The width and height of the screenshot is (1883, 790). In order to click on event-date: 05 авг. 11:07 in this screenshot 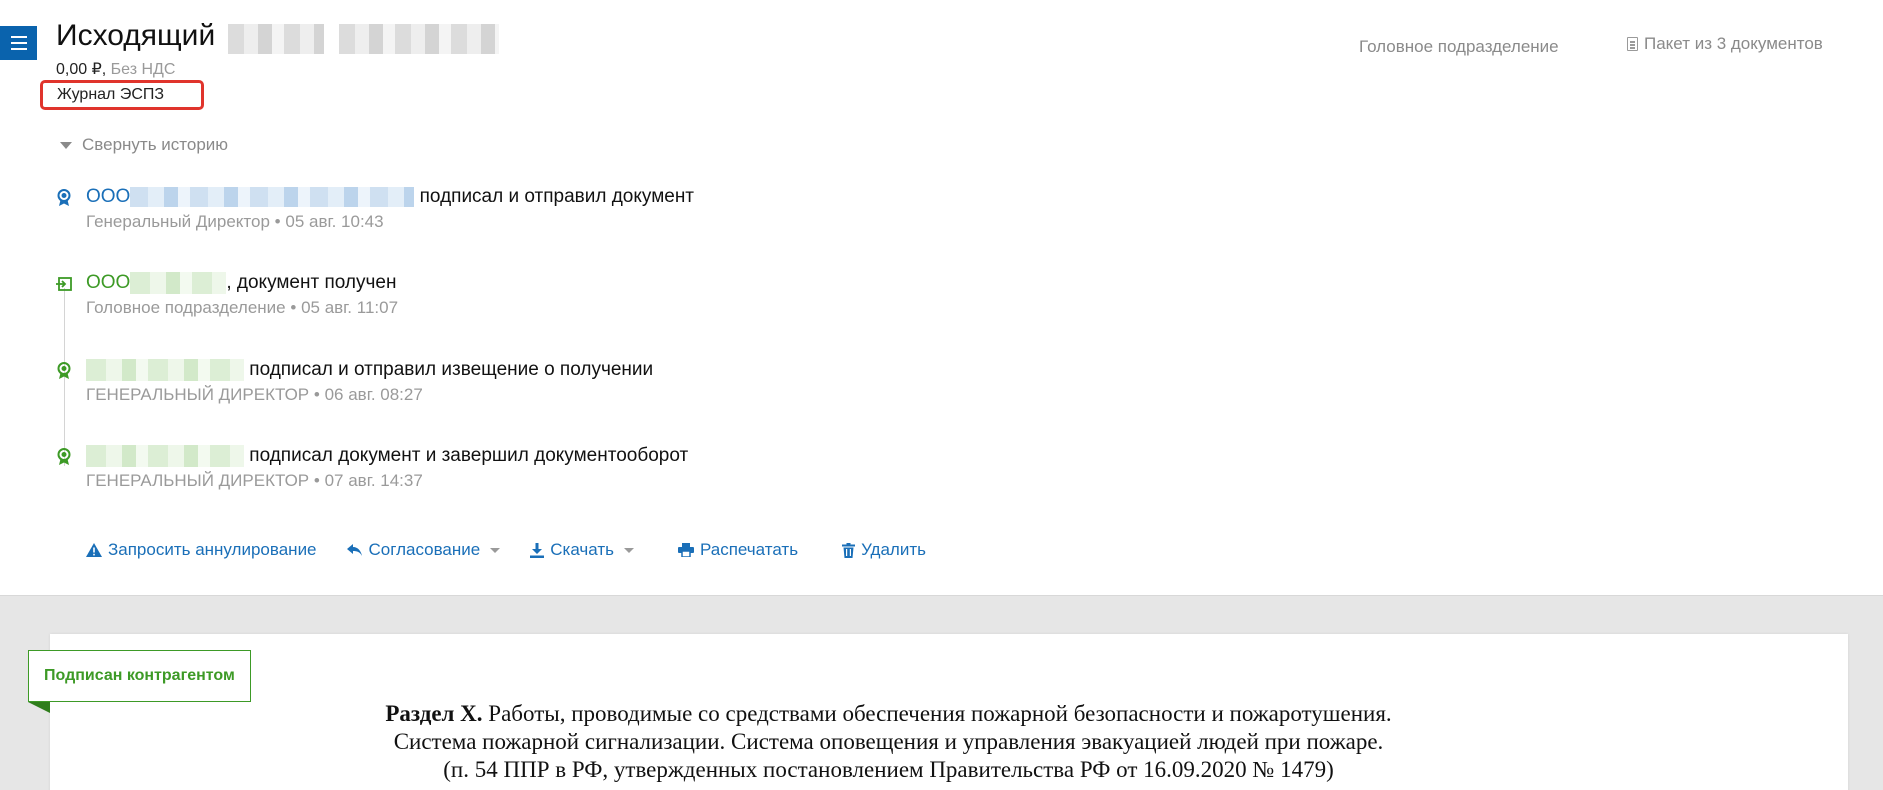, I will do `click(350, 307)`.